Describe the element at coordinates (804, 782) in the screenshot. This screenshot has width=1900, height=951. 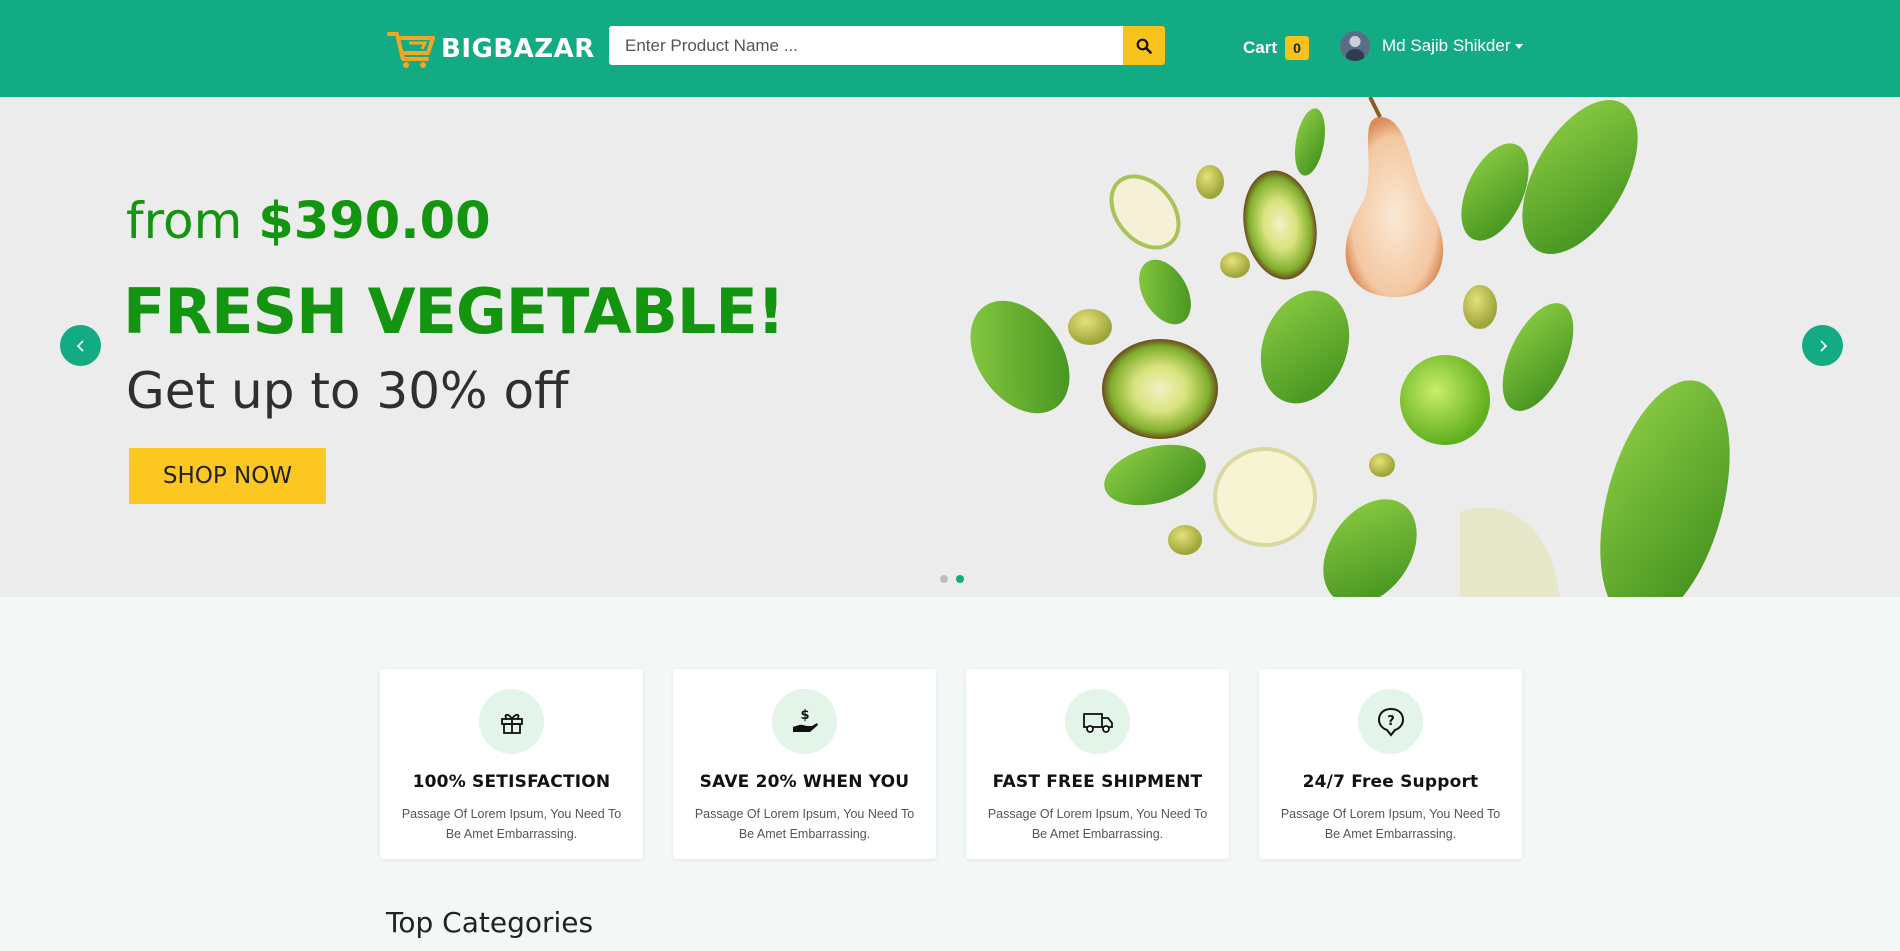
I see `feature-title: SAVE 20% WHEN YOU` at that location.